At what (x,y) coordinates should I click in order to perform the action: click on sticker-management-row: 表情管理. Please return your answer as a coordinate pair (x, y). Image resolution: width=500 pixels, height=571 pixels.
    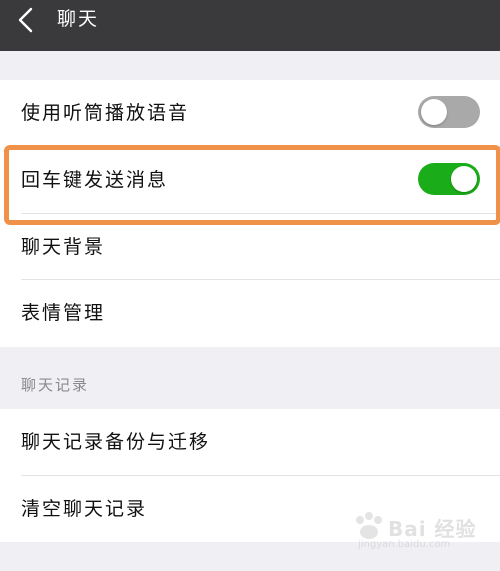
    Looking at the image, I should click on (250, 313).